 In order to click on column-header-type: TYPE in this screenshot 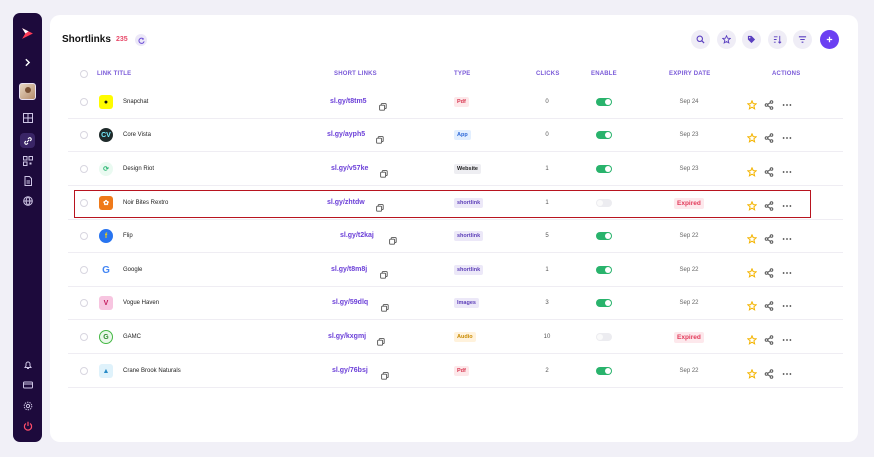, I will do `click(462, 74)`.